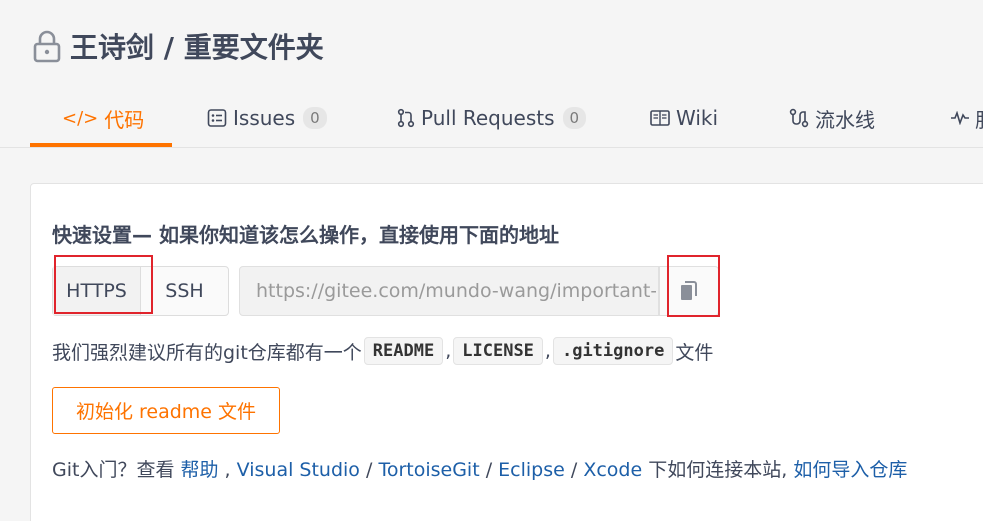  I want to click on pull-request-icon, so click(406, 118).